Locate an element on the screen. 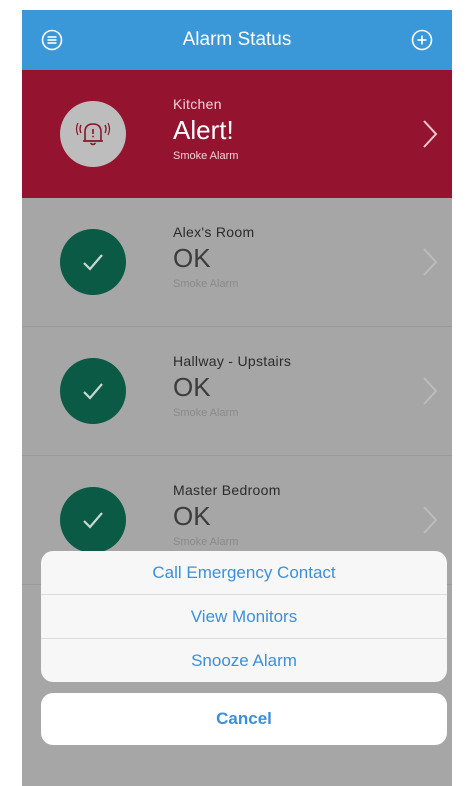 The height and width of the screenshot is (786, 470). menu-button is located at coordinates (52, 40).